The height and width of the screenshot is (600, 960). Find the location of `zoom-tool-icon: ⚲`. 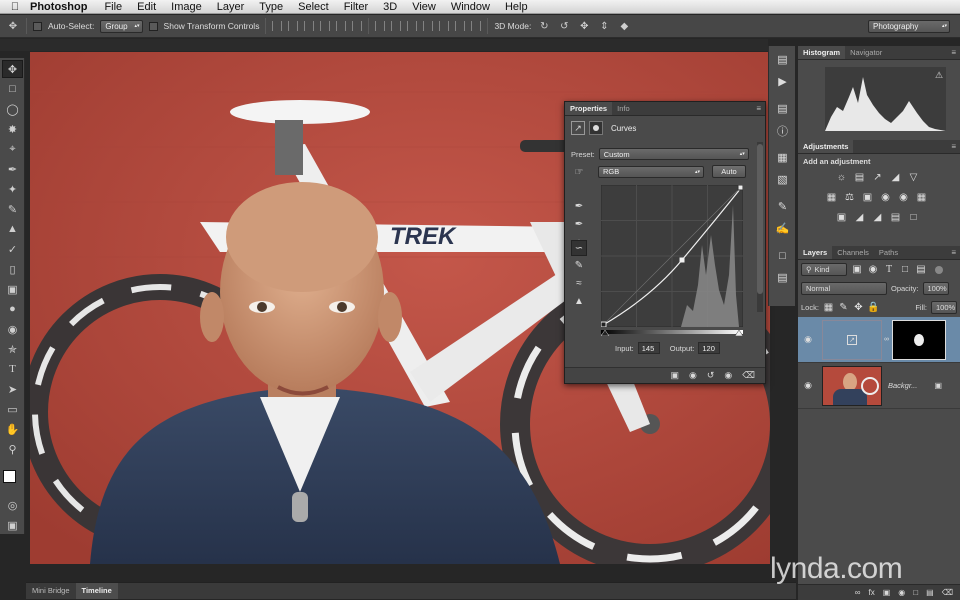

zoom-tool-icon: ⚲ is located at coordinates (12, 449).